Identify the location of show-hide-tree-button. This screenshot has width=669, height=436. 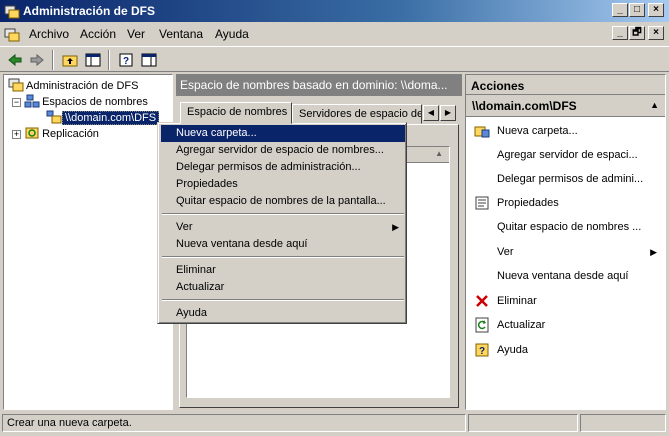
(93, 60).